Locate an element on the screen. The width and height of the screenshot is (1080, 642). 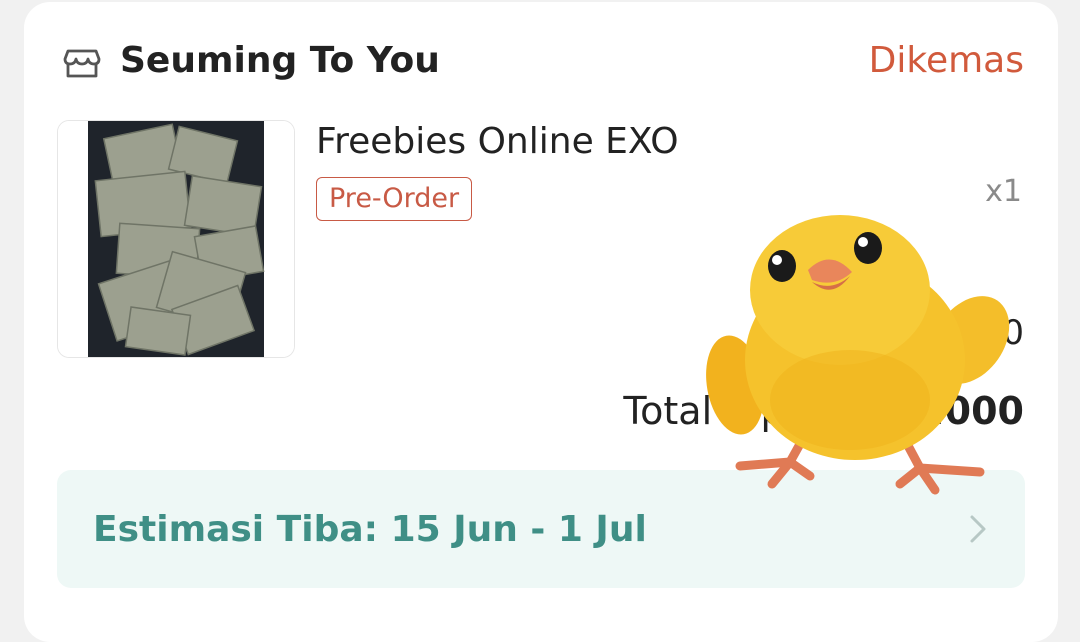
product-thumbnail is located at coordinates (176, 239).